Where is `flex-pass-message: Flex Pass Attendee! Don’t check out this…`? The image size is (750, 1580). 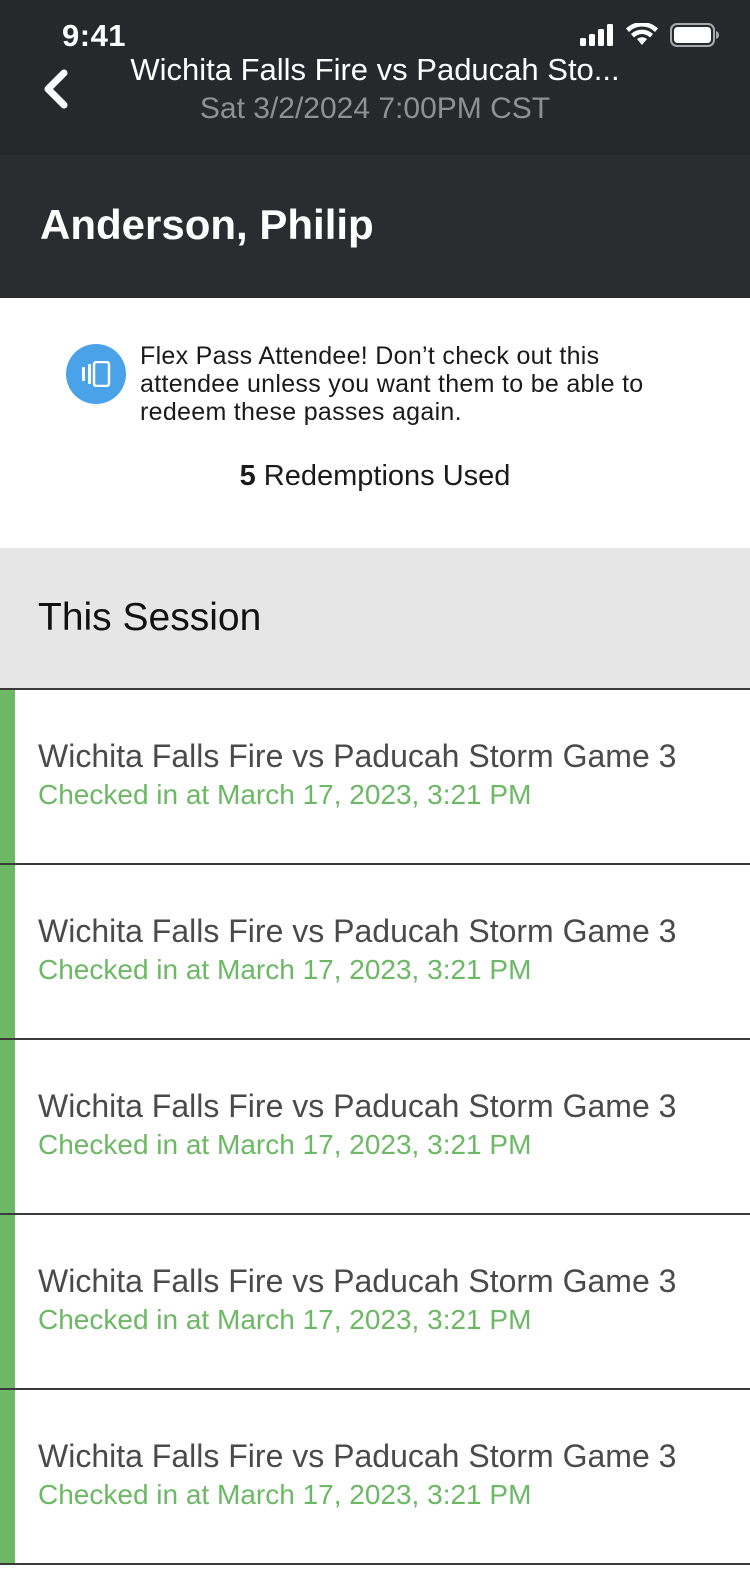
flex-pass-message: Flex Pass Attendee! Don’t check out this… is located at coordinates (392, 384).